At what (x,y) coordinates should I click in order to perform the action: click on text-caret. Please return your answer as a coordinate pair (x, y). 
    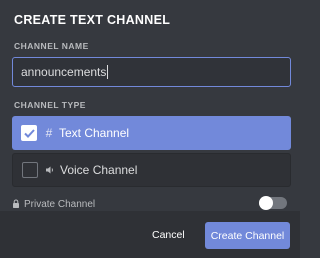
    Looking at the image, I should click on (108, 72).